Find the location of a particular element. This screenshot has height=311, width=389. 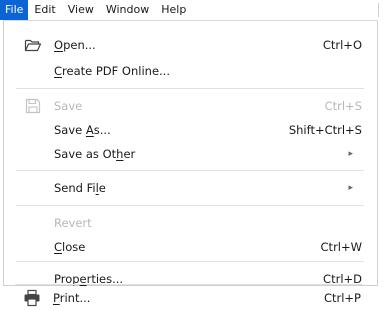

menu-help: Help is located at coordinates (173, 10).